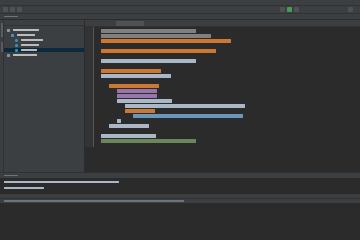 The image size is (360, 240). What do you see at coordinates (289, 9) in the screenshot?
I see `run-icon` at bounding box center [289, 9].